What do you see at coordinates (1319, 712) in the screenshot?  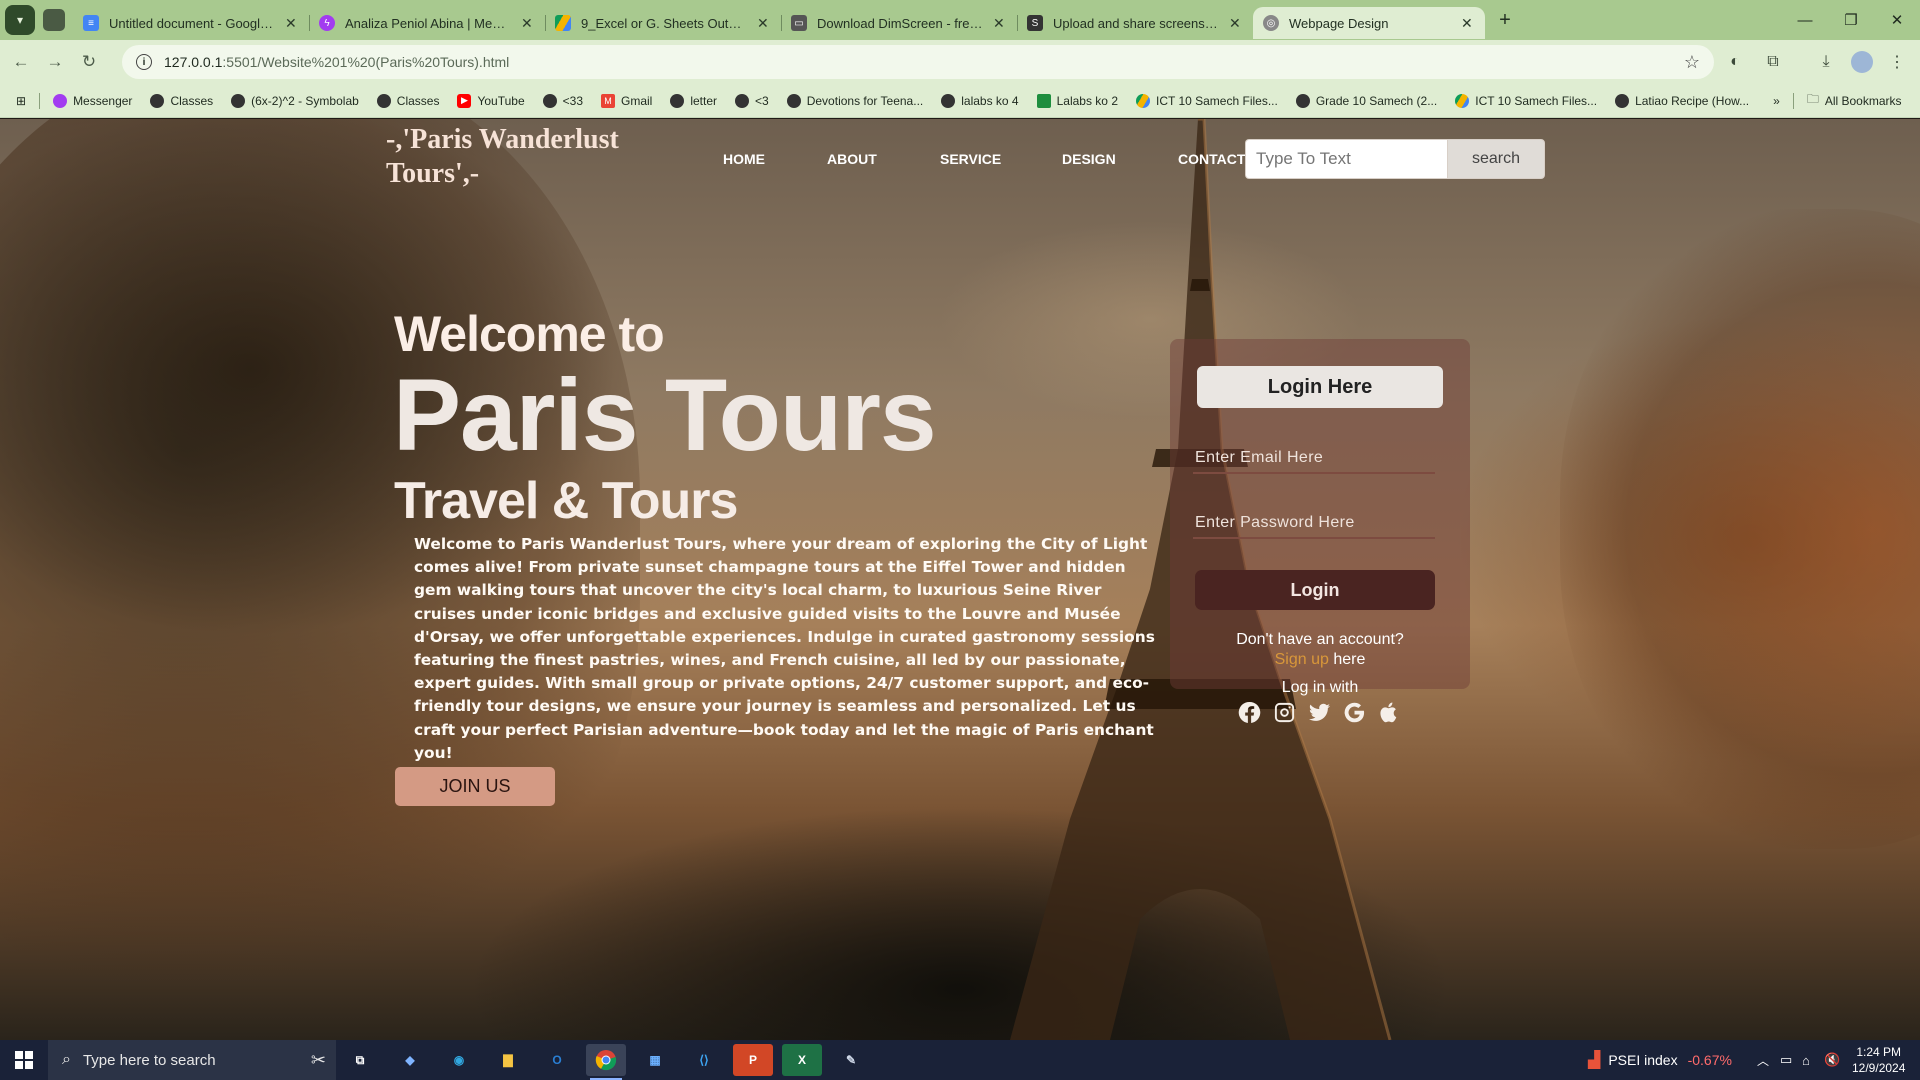 I see `twitter-icon` at bounding box center [1319, 712].